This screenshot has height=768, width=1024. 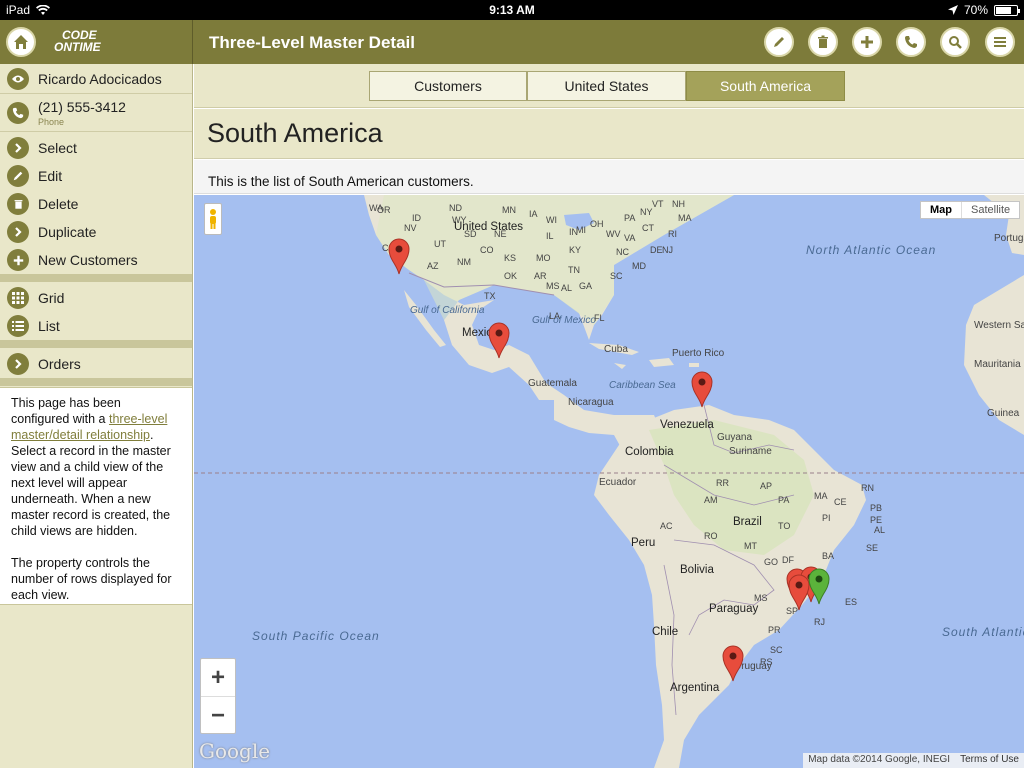 What do you see at coordinates (618, 482) in the screenshot?
I see `country-label: Ecuador` at bounding box center [618, 482].